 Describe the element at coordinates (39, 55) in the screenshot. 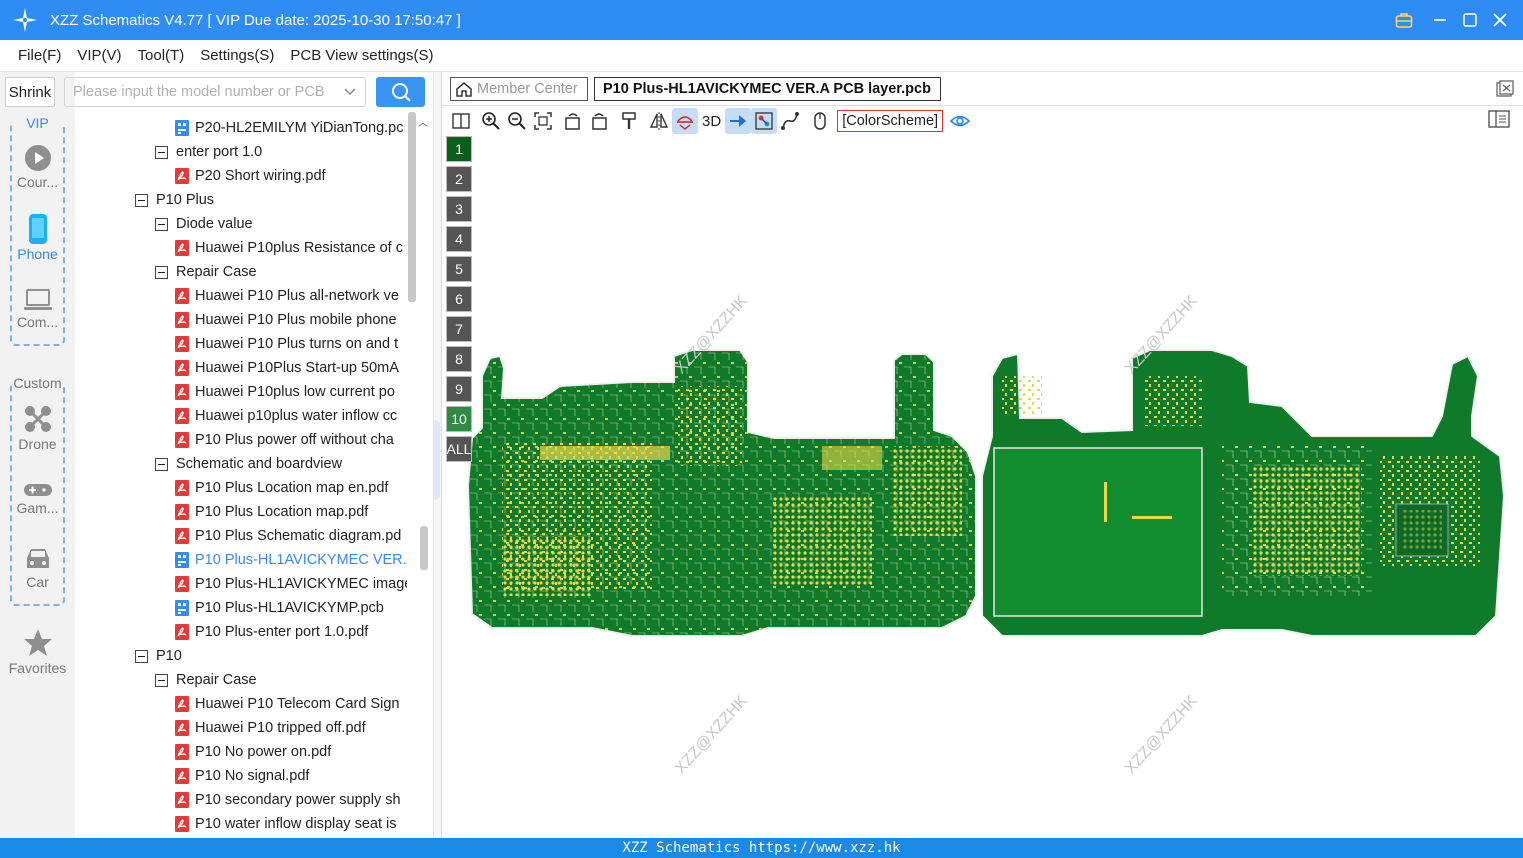

I see `menu-file: File(F)` at that location.